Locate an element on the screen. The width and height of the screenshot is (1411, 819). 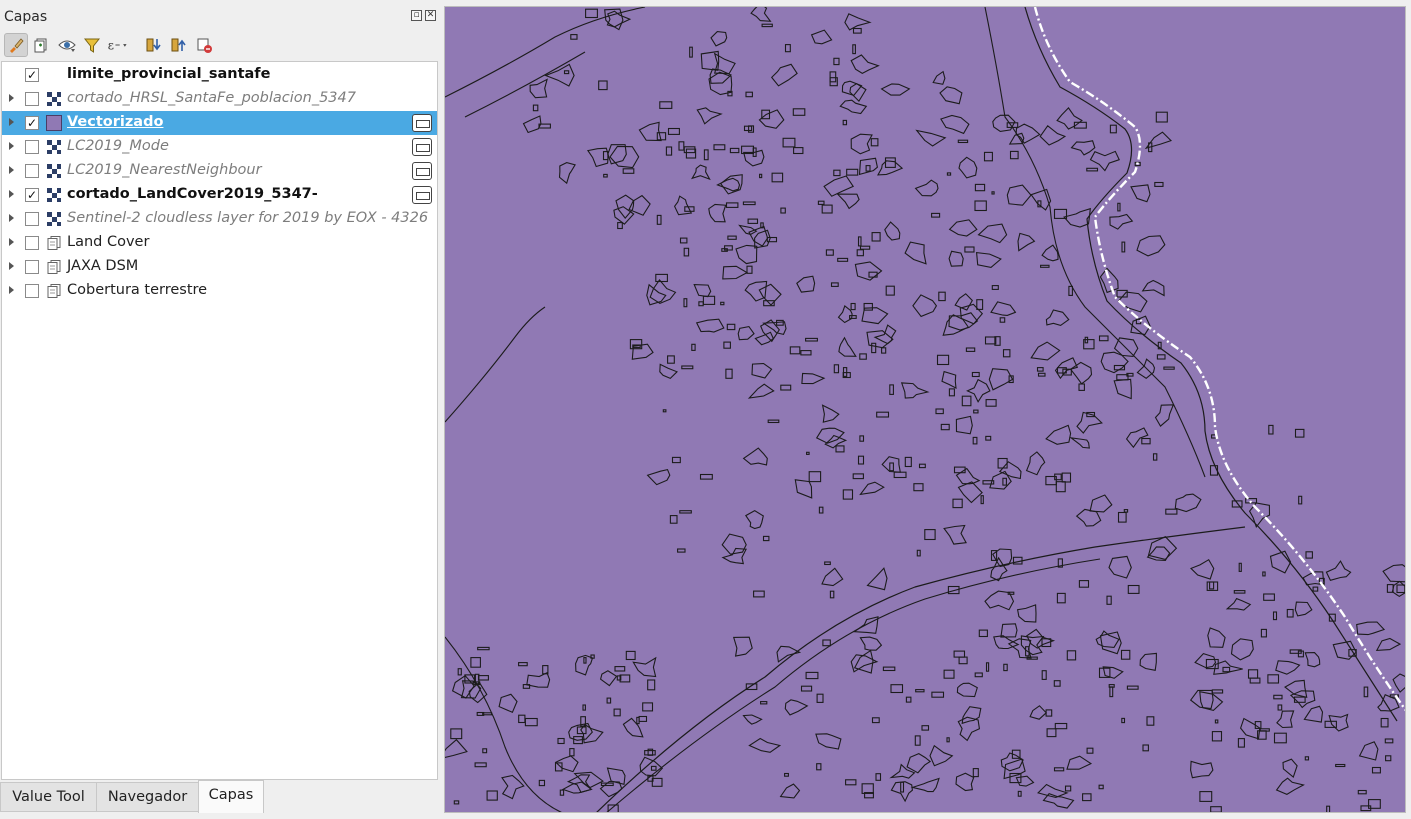
panel-header: Capas ▫ ✕ is located at coordinates (220, 17).